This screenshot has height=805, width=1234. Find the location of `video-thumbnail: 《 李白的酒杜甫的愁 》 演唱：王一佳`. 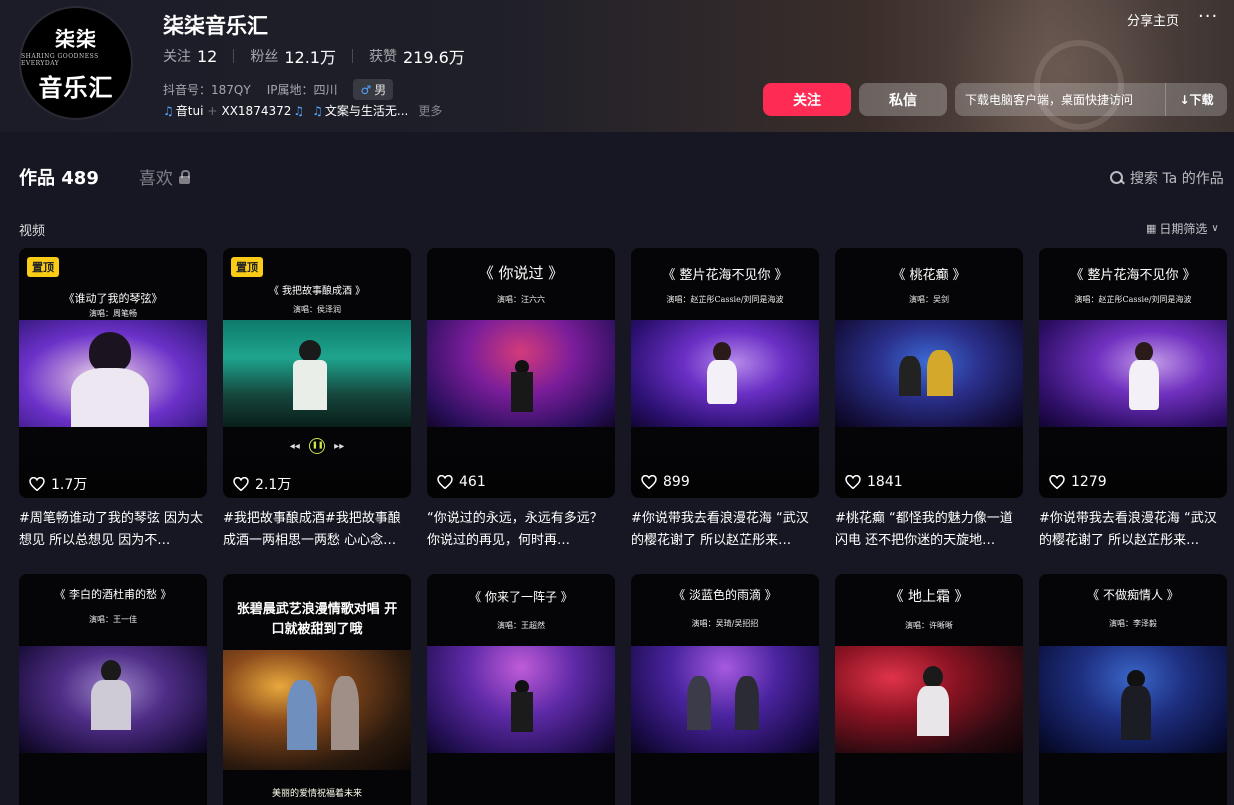

video-thumbnail: 《 李白的酒杜甫的愁 》 演唱：王一佳 is located at coordinates (113, 689).